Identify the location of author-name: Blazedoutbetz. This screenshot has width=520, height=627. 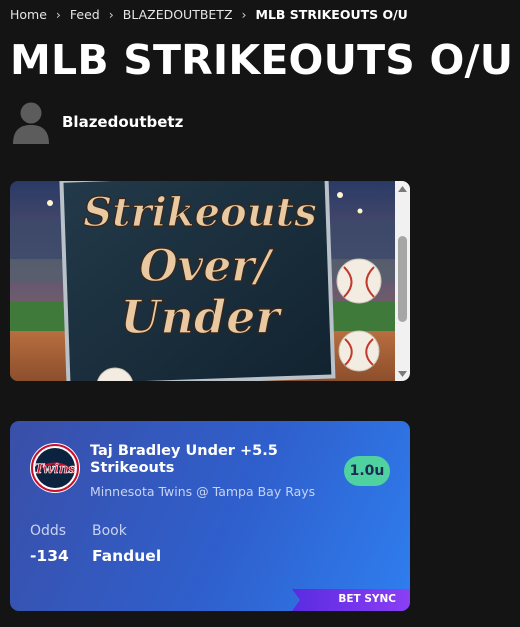
(122, 122).